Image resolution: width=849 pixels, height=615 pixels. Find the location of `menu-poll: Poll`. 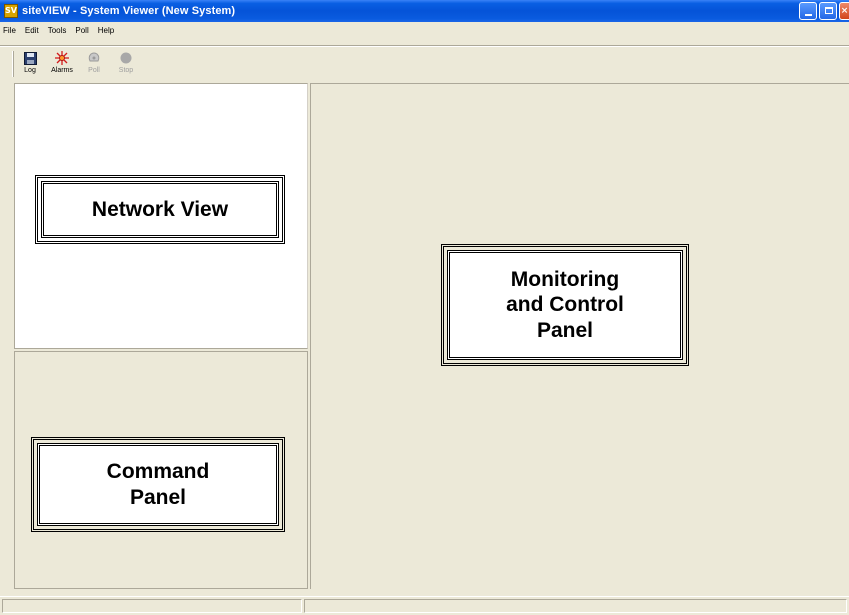

menu-poll: Poll is located at coordinates (81, 30).